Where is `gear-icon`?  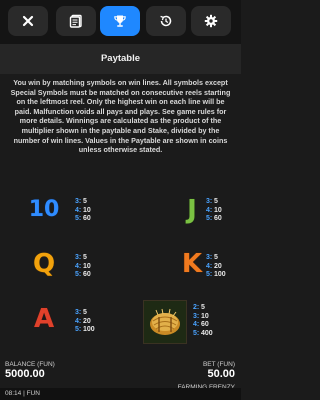 gear-icon is located at coordinates (211, 21).